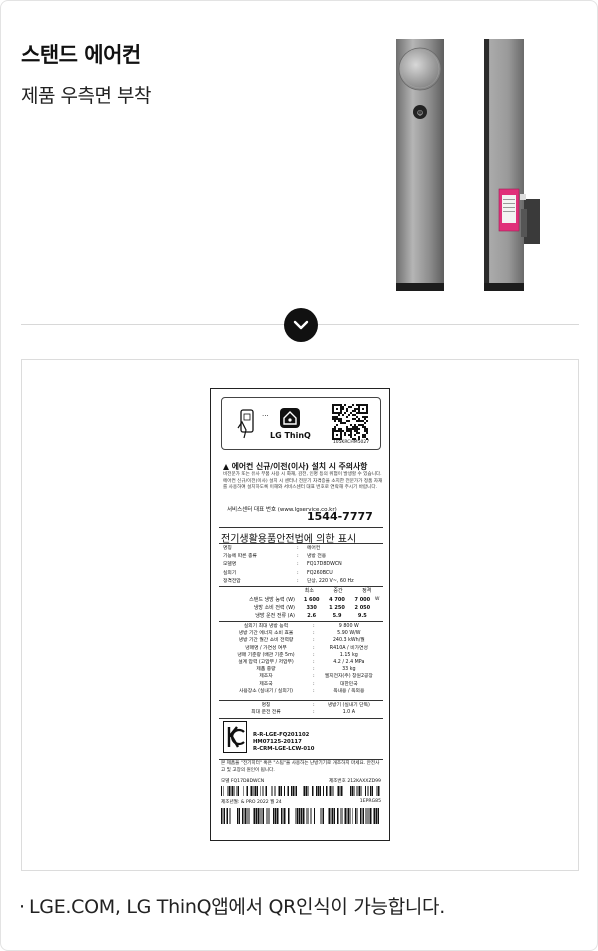 The height and width of the screenshot is (951, 598). I want to click on spec-value: FQ260BCU, so click(320, 573).